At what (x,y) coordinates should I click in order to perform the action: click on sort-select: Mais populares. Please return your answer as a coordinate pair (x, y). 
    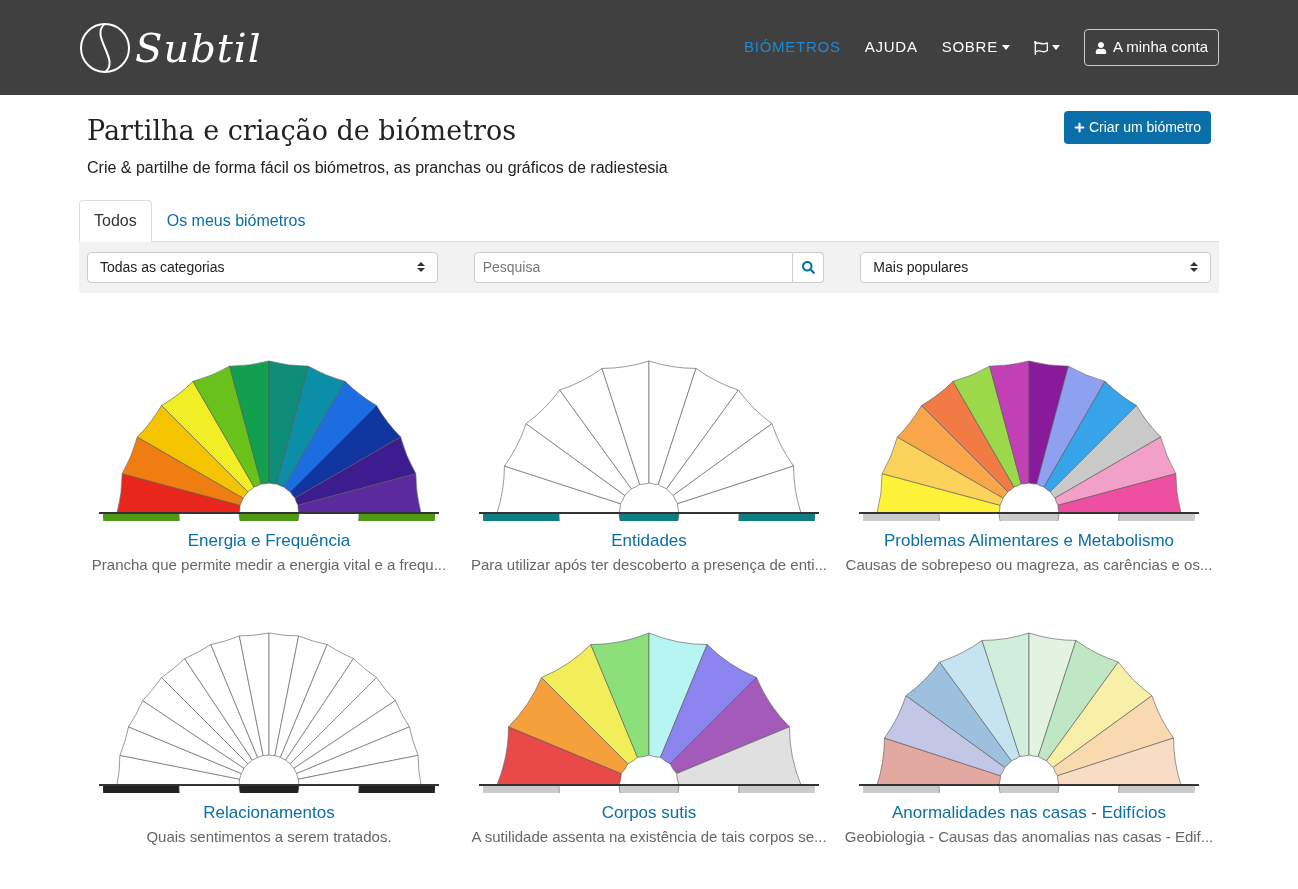
    Looking at the image, I should click on (1035, 267).